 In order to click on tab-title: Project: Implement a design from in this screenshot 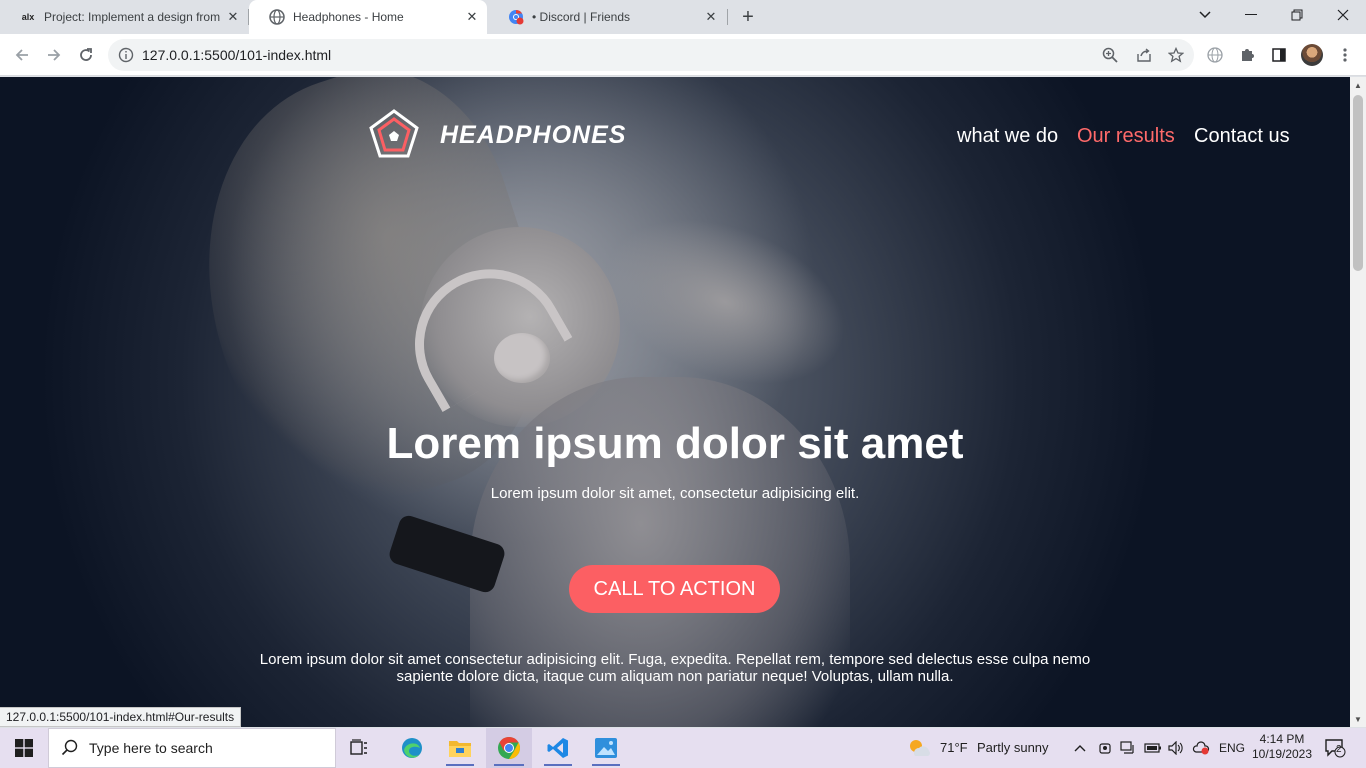, I will do `click(132, 17)`.